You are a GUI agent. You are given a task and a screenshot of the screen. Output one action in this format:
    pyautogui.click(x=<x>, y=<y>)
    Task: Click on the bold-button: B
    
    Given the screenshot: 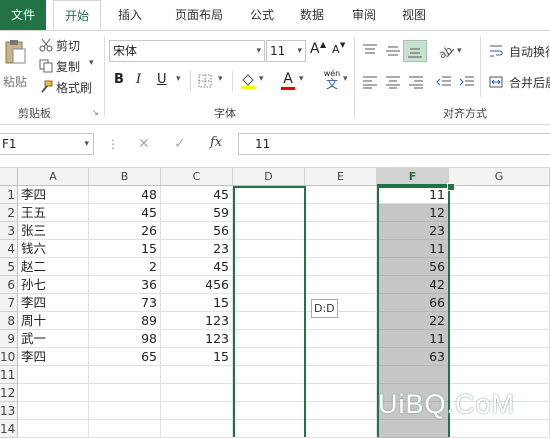 What is the action you would take?
    pyautogui.click(x=121, y=81)
    